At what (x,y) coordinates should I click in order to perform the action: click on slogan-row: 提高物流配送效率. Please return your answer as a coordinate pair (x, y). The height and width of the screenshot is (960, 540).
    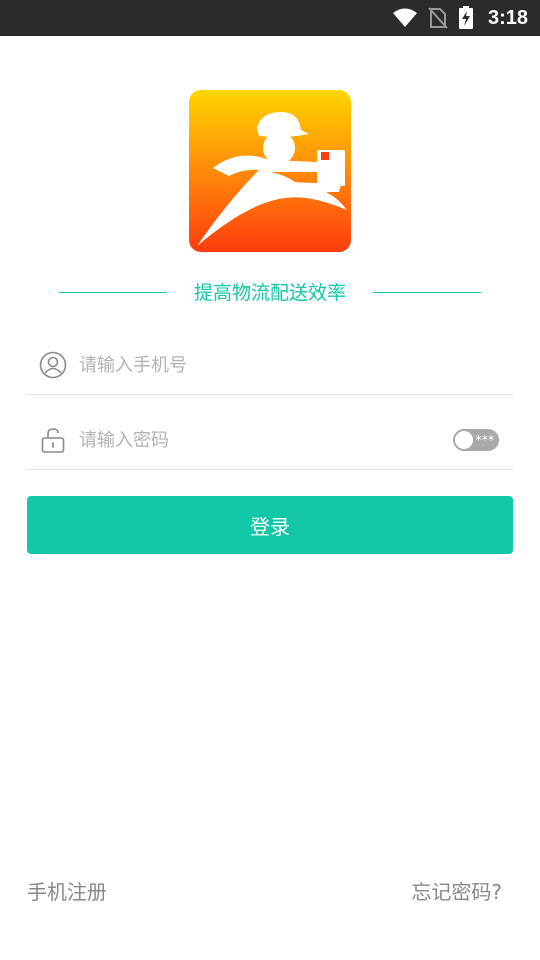
    Looking at the image, I should click on (270, 293).